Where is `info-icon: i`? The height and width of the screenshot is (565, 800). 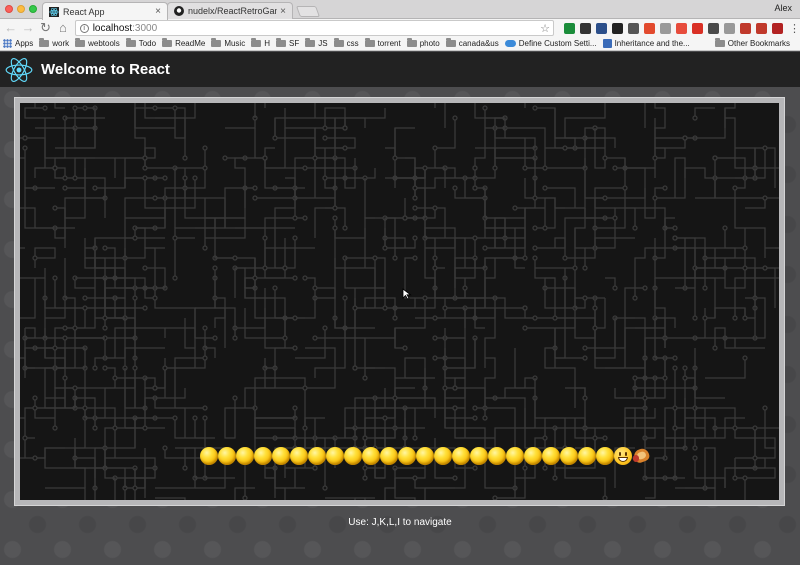 info-icon: i is located at coordinates (84, 28).